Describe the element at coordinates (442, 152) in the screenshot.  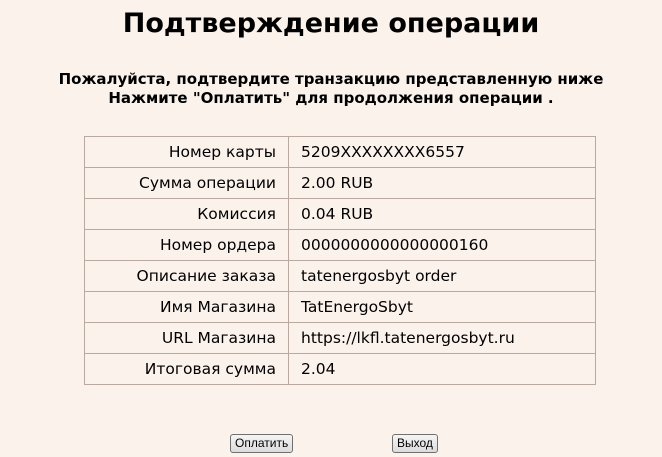
I see `card-number-value: 5209XXXXXXXX6557` at that location.